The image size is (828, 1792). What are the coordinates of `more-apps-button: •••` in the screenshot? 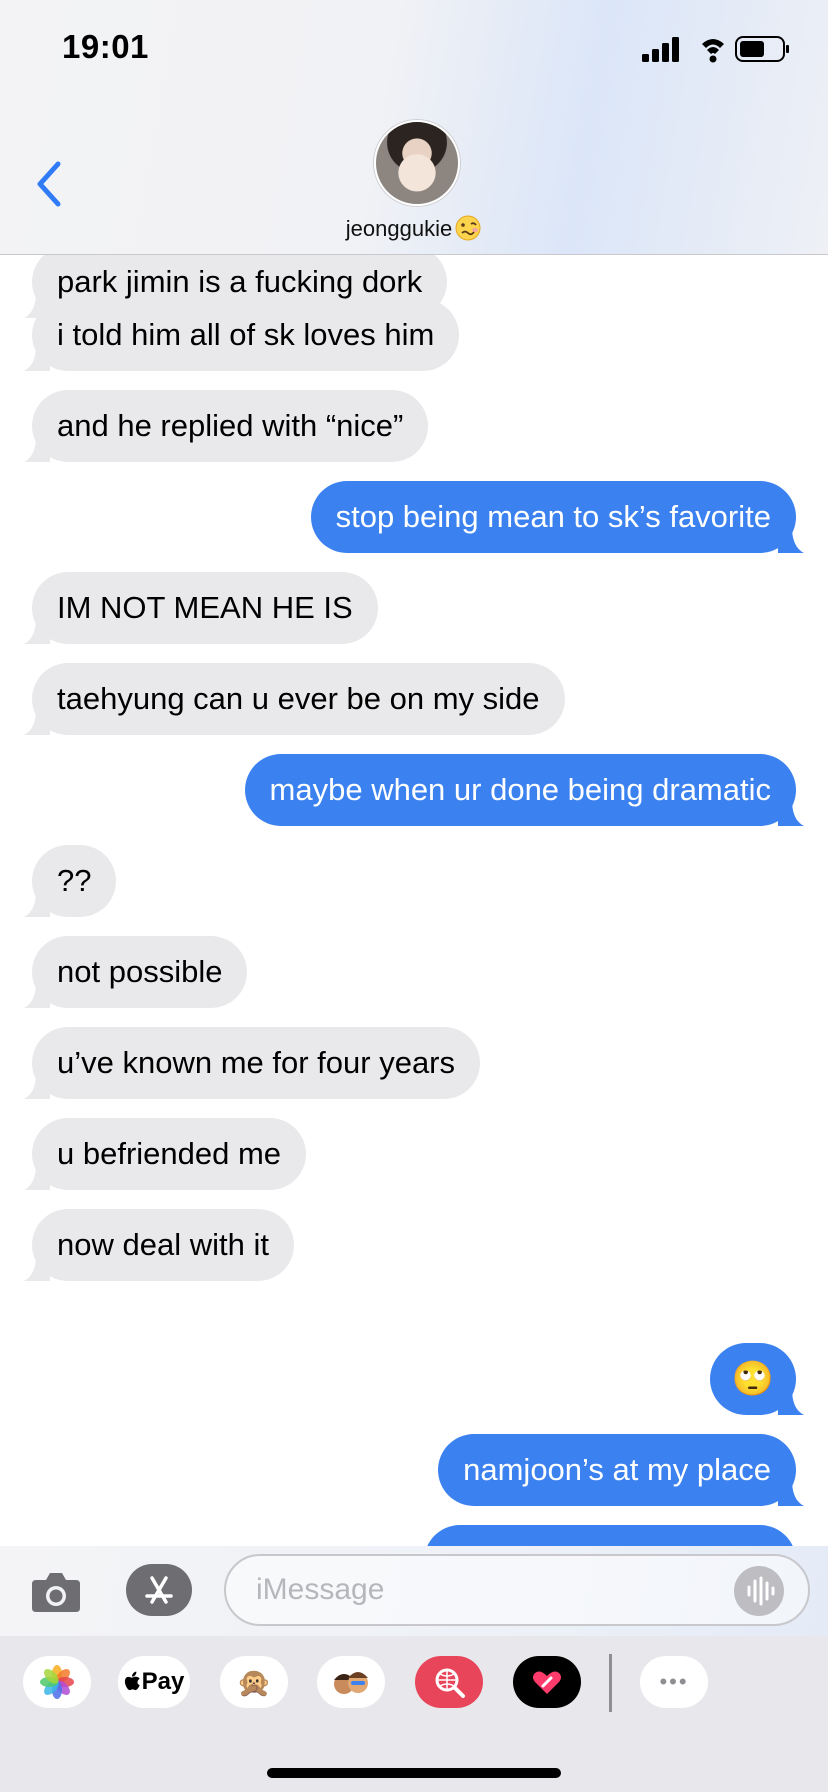 It's located at (674, 1682).